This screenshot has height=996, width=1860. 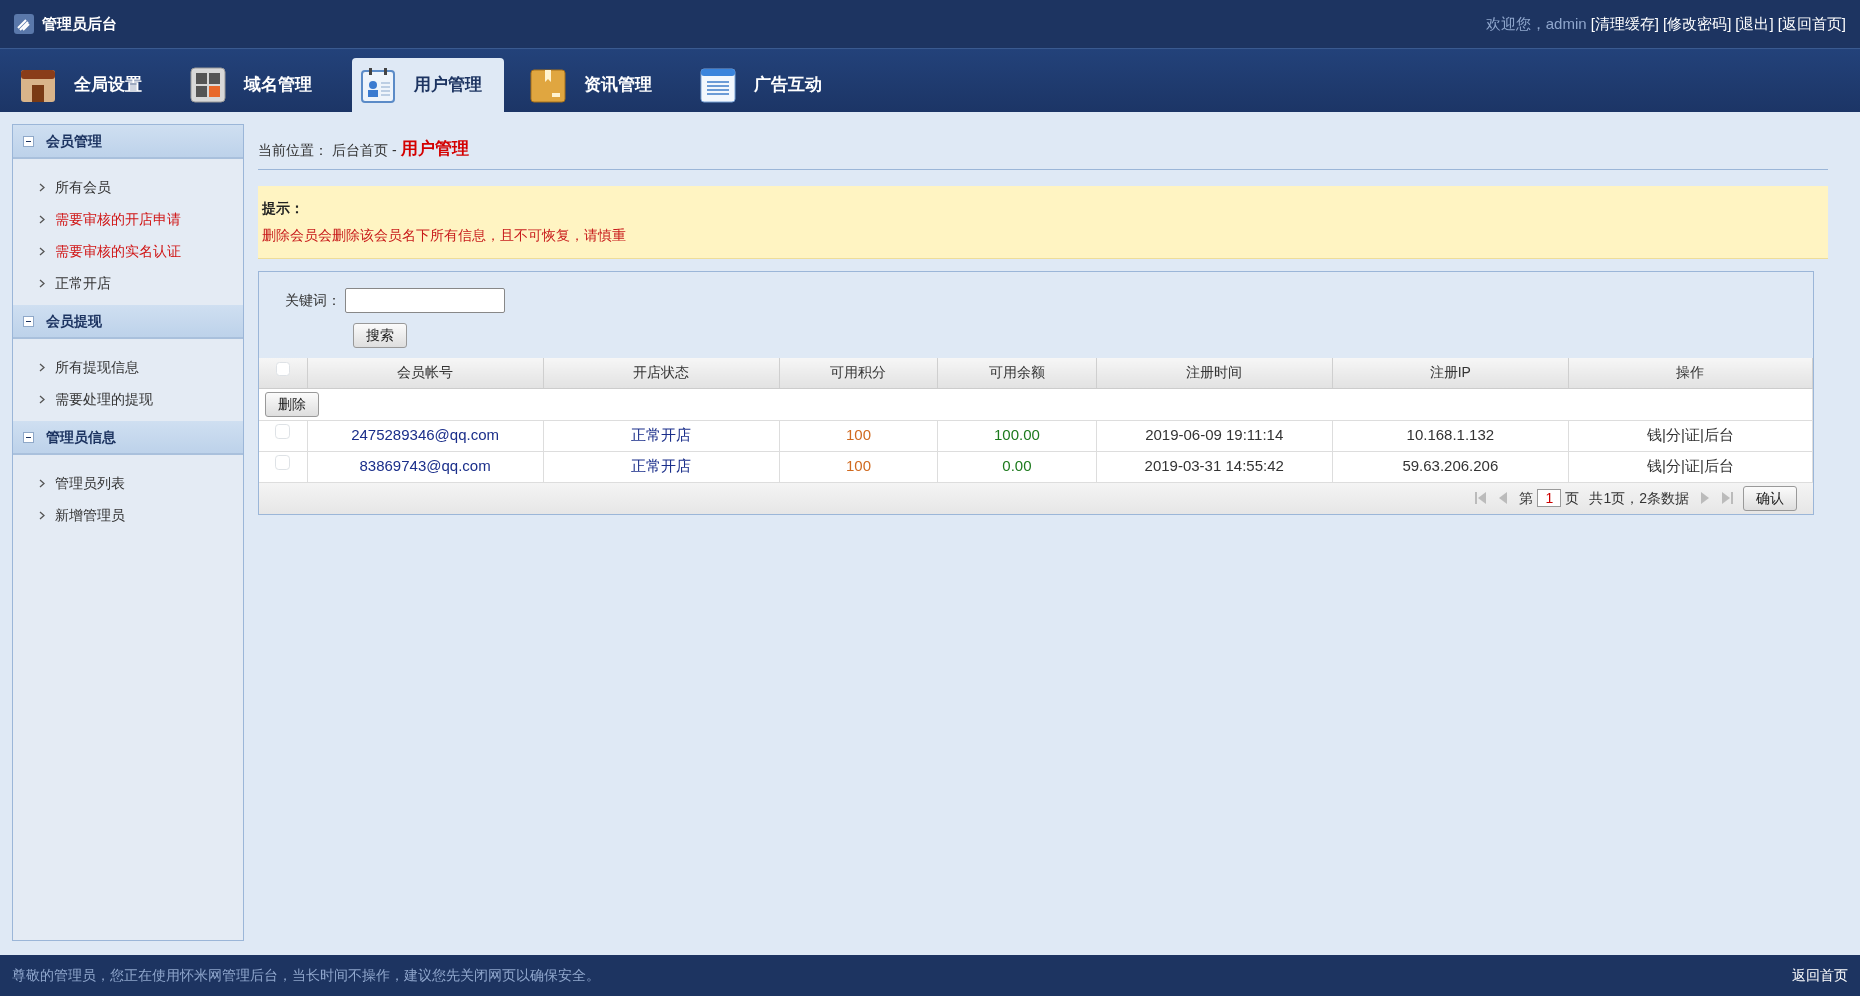 I want to click on group-title: 管理员信息, so click(x=81, y=437).